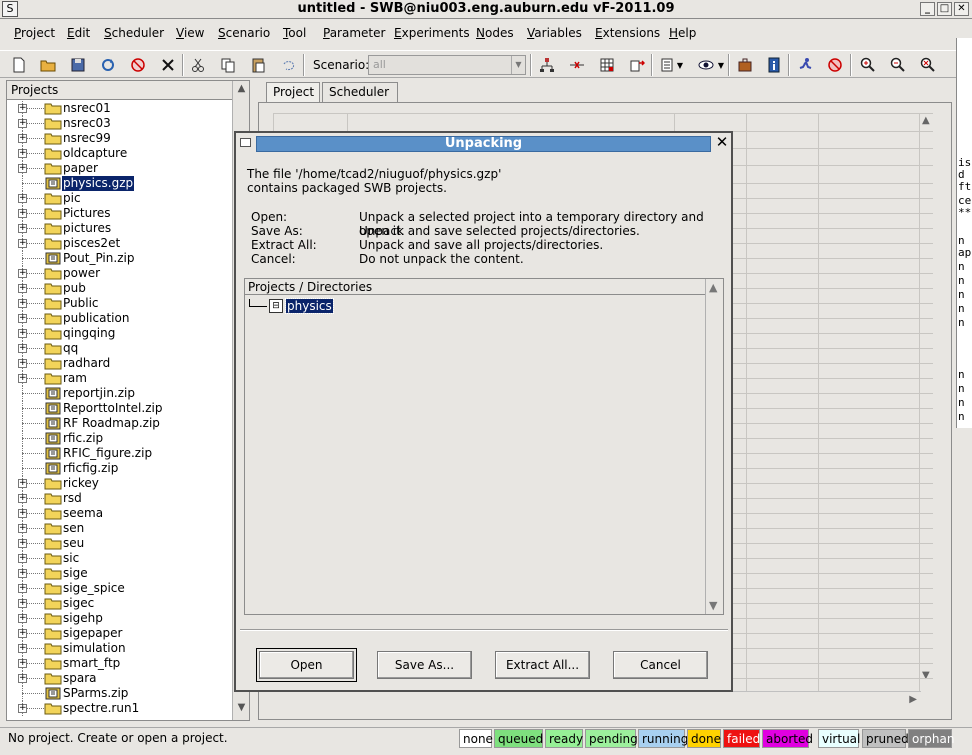  Describe the element at coordinates (120, 228) in the screenshot. I see `tree-item: + pictures` at that location.